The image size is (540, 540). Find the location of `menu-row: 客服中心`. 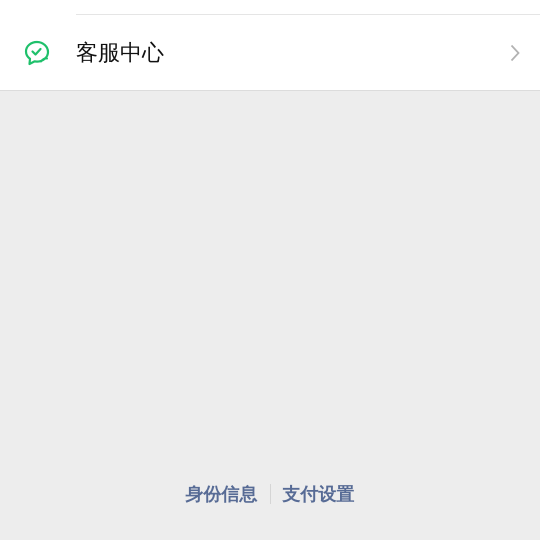

menu-row: 客服中心 is located at coordinates (270, 52).